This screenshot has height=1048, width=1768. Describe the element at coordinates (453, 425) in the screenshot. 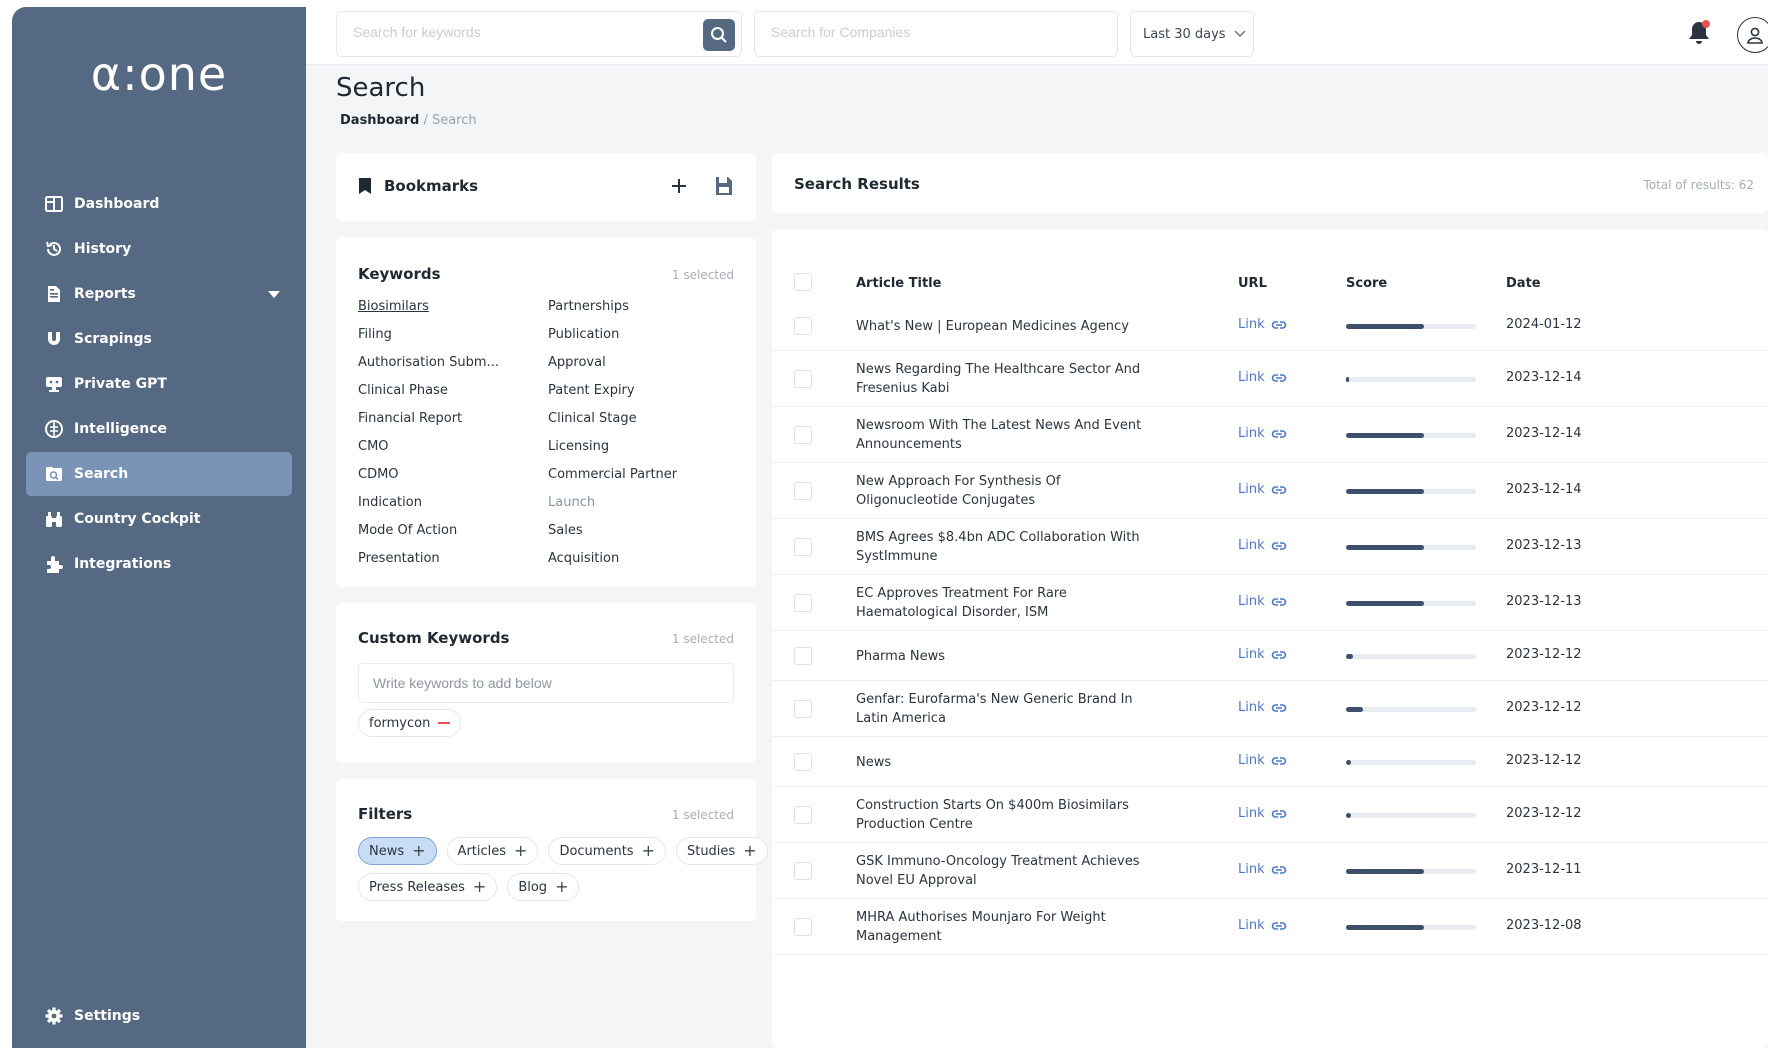

I see `keyword-item: Financial Report` at that location.